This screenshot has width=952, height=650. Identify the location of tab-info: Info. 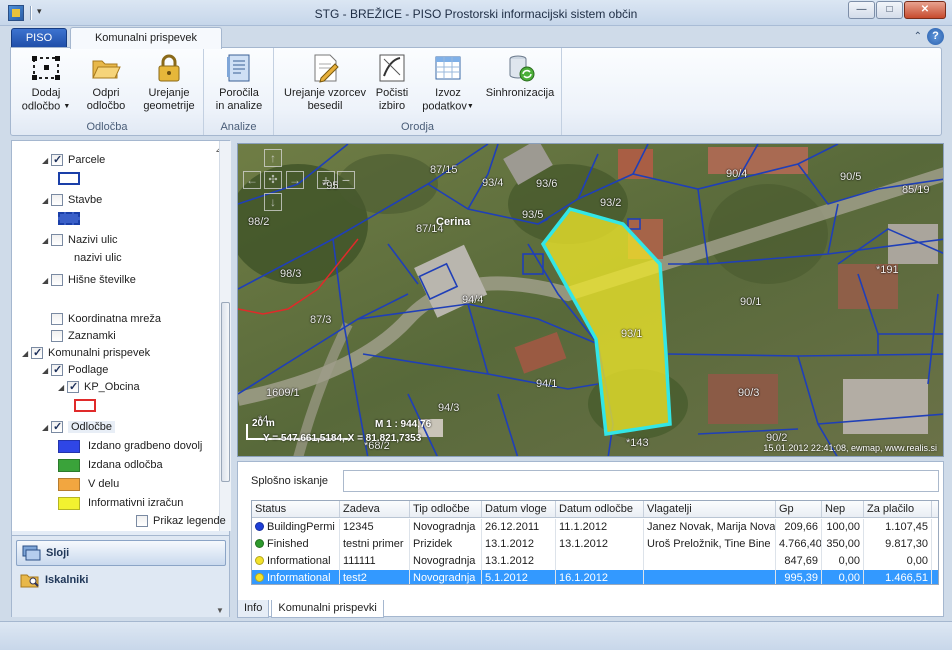
(253, 609).